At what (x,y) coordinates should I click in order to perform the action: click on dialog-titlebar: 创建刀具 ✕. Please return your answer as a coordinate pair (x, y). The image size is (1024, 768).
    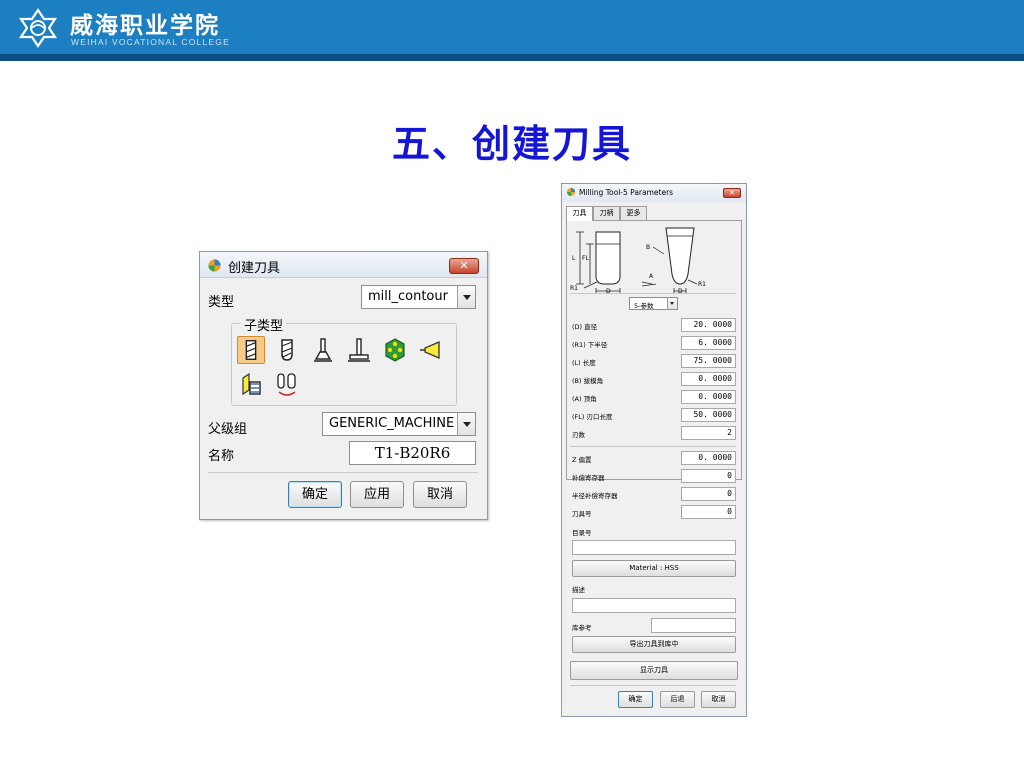
    Looking at the image, I should click on (343, 265).